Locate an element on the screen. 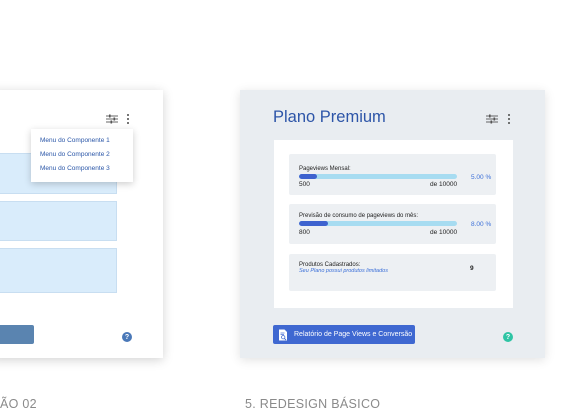 This screenshot has height=418, width=579. pageviews-progress-fill is located at coordinates (308, 176).